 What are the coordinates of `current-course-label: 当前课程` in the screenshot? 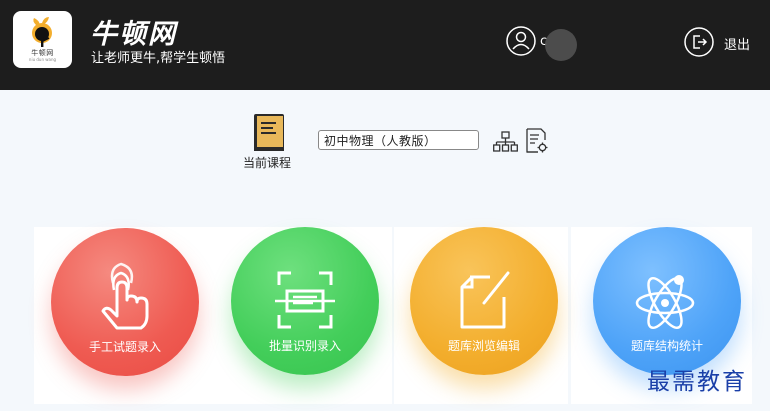 It's located at (267, 163).